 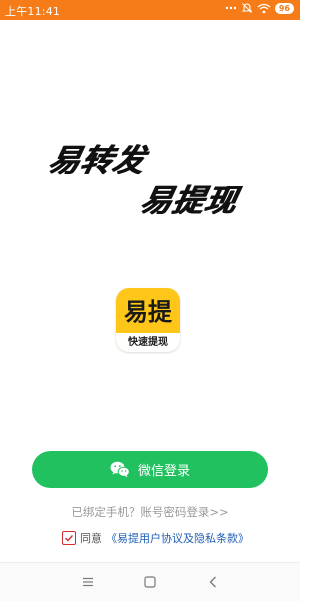 I want to click on system-navigation-bar, so click(x=150, y=581).